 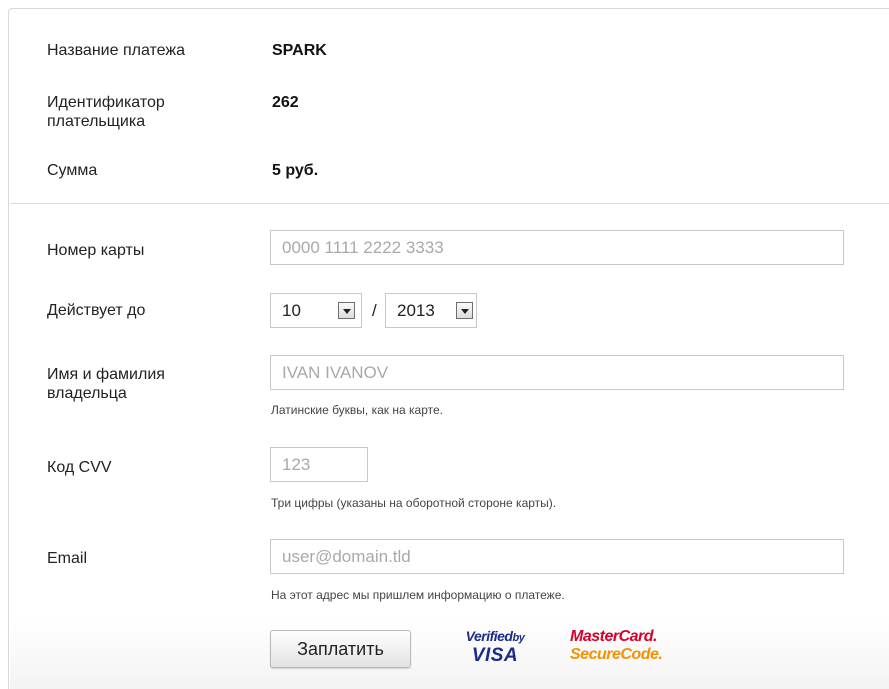 What do you see at coordinates (295, 170) in the screenshot?
I see `amount-value: 5 руб.` at bounding box center [295, 170].